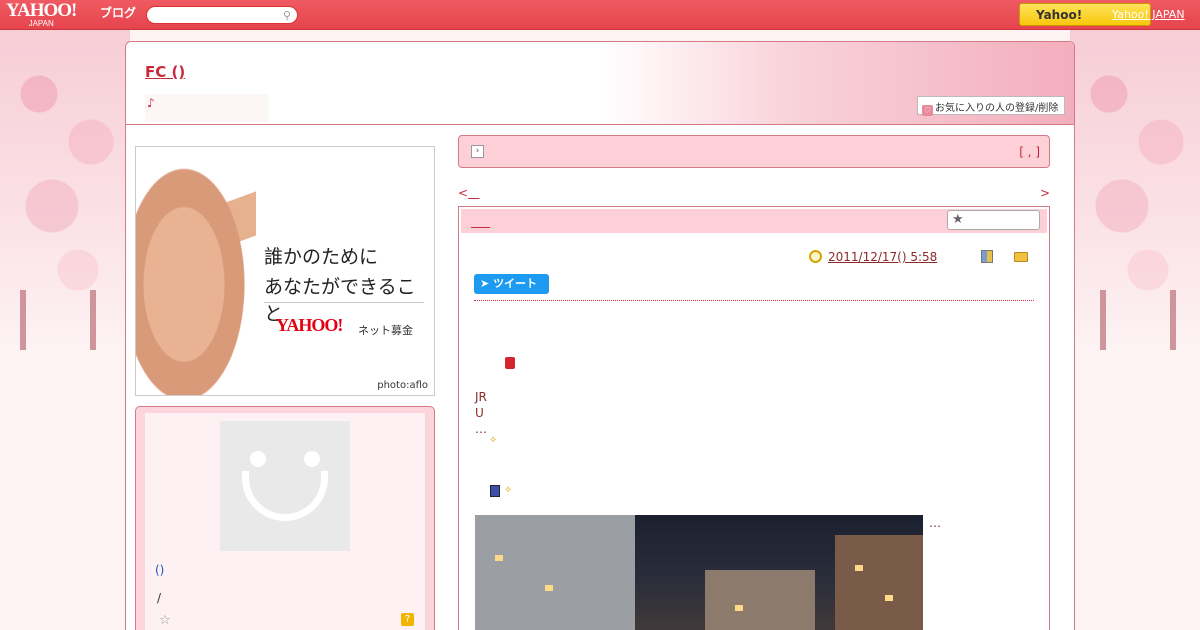  I want to click on handshake-image, so click(196, 271).